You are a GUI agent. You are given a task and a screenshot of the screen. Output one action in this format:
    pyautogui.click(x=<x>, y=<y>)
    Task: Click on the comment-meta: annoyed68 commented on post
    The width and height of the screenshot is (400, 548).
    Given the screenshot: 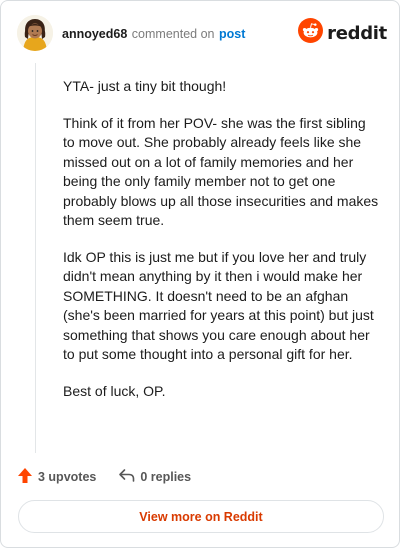 What is the action you would take?
    pyautogui.click(x=153, y=34)
    